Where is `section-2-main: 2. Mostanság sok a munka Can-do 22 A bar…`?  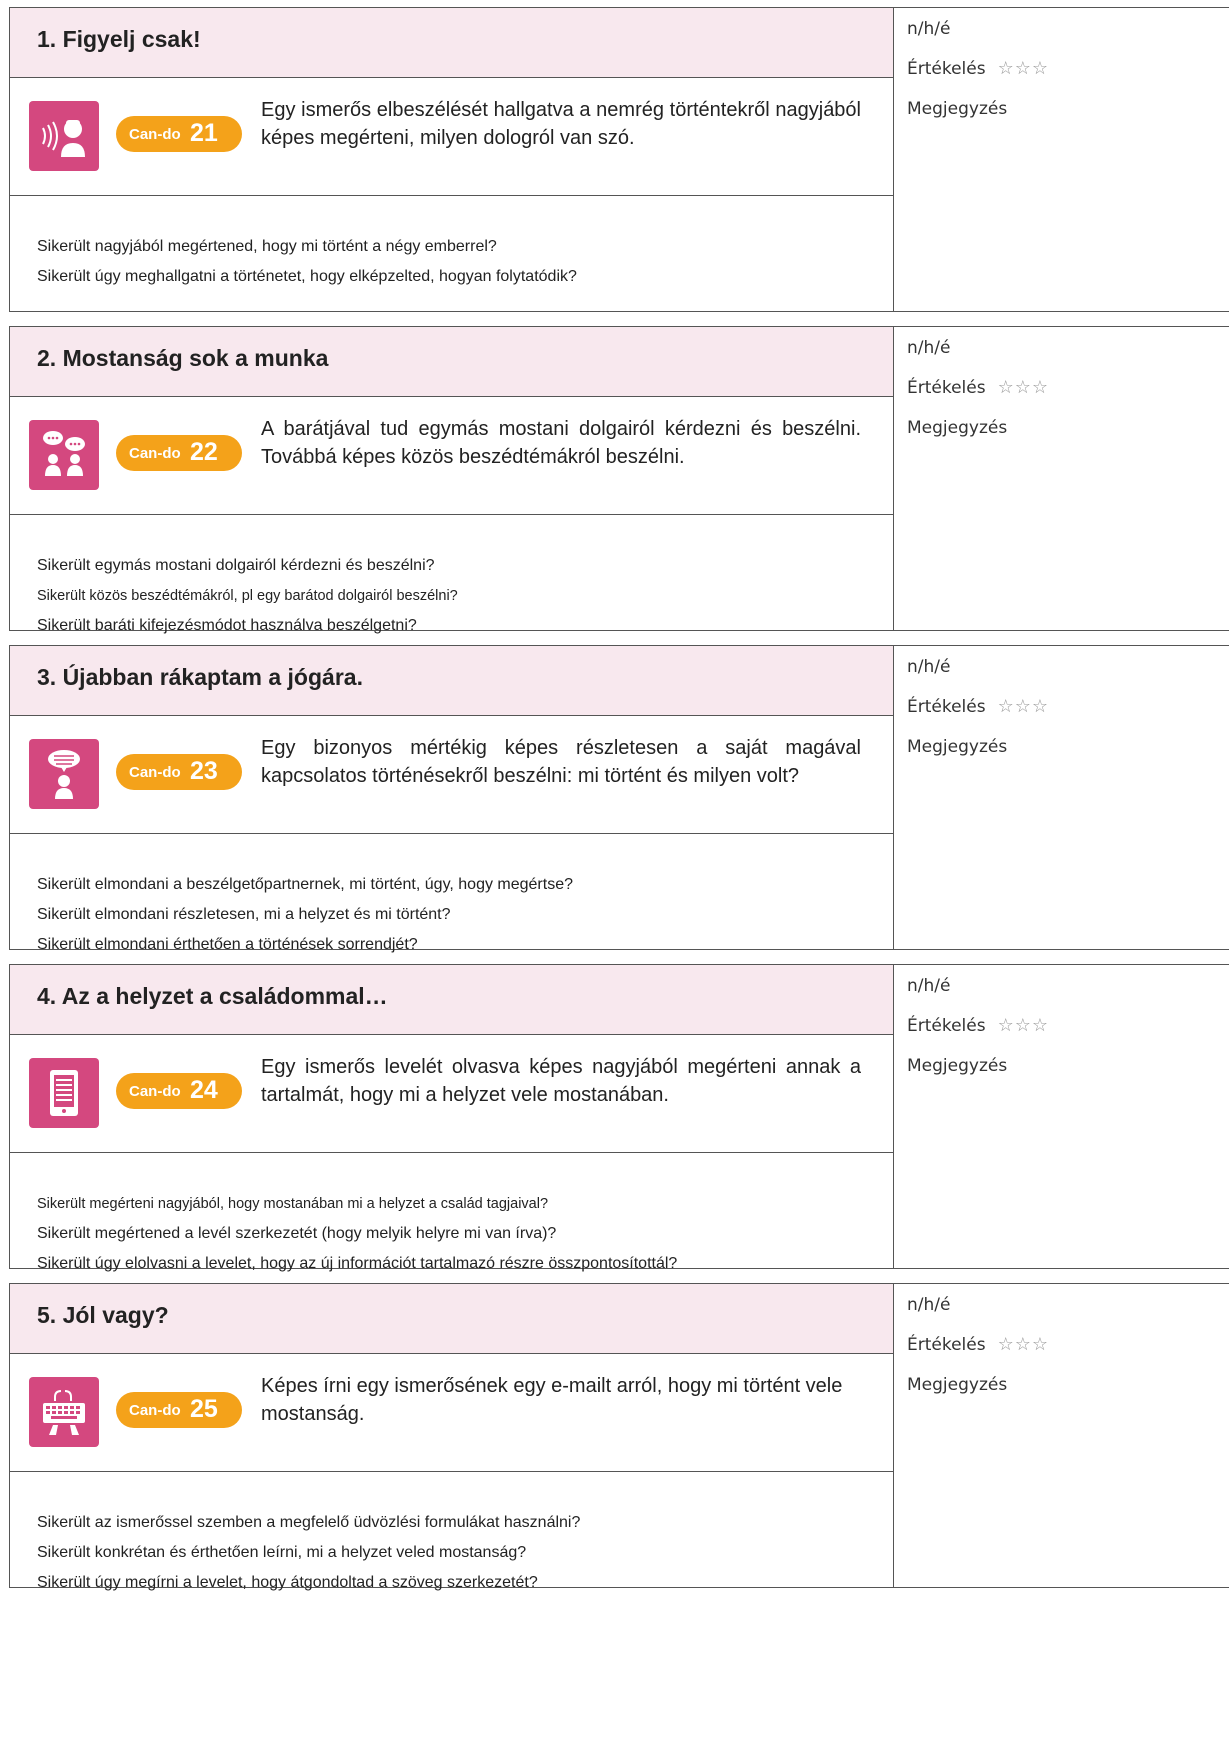 section-2-main: 2. Mostanság sok a munka Can-do 22 A bar… is located at coordinates (452, 480).